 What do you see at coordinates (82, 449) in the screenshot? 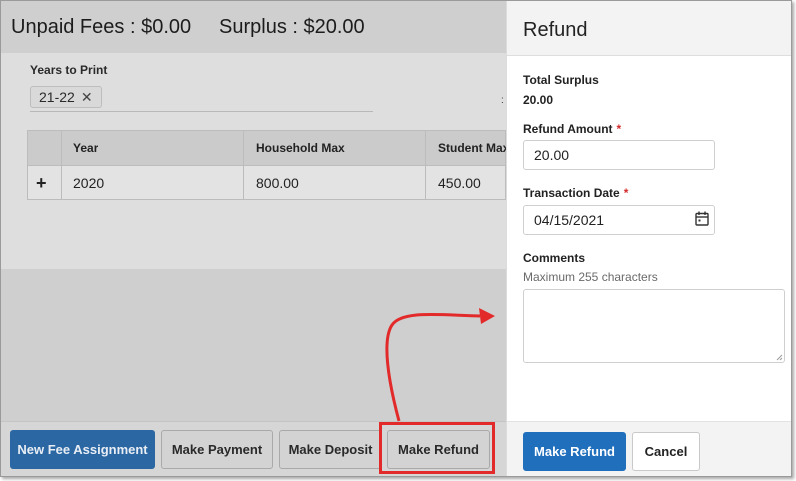
I see `new-fee-assignment-button: New Fee Assignment` at bounding box center [82, 449].